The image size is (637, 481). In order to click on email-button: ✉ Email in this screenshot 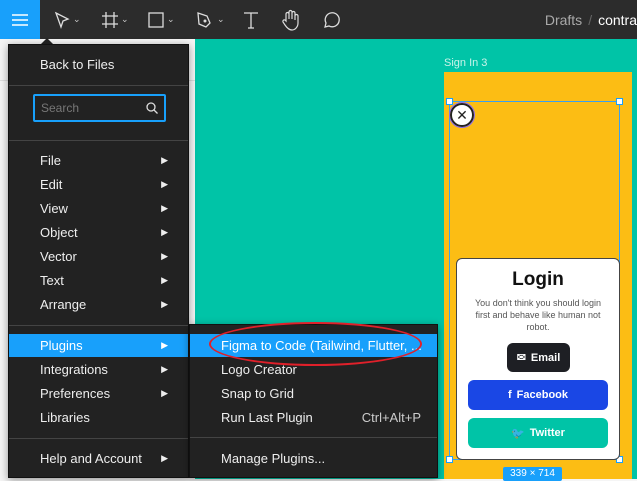, I will do `click(538, 357)`.